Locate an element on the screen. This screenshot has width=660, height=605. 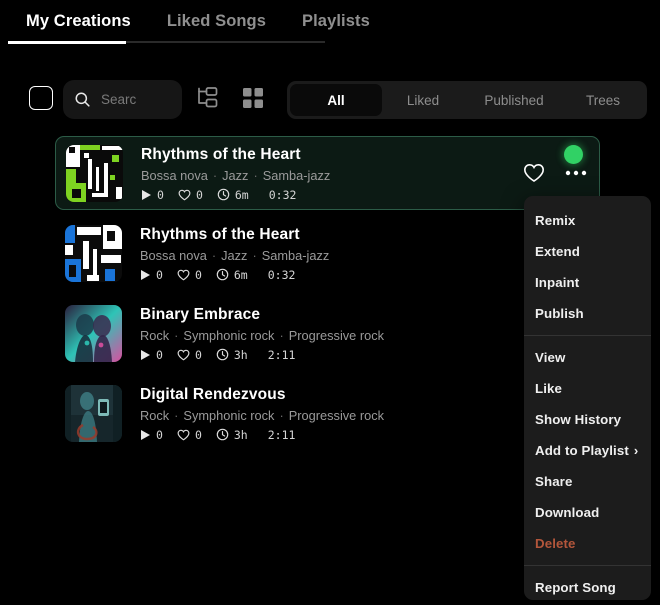
song-duration: 0:32 is located at coordinates (282, 194).